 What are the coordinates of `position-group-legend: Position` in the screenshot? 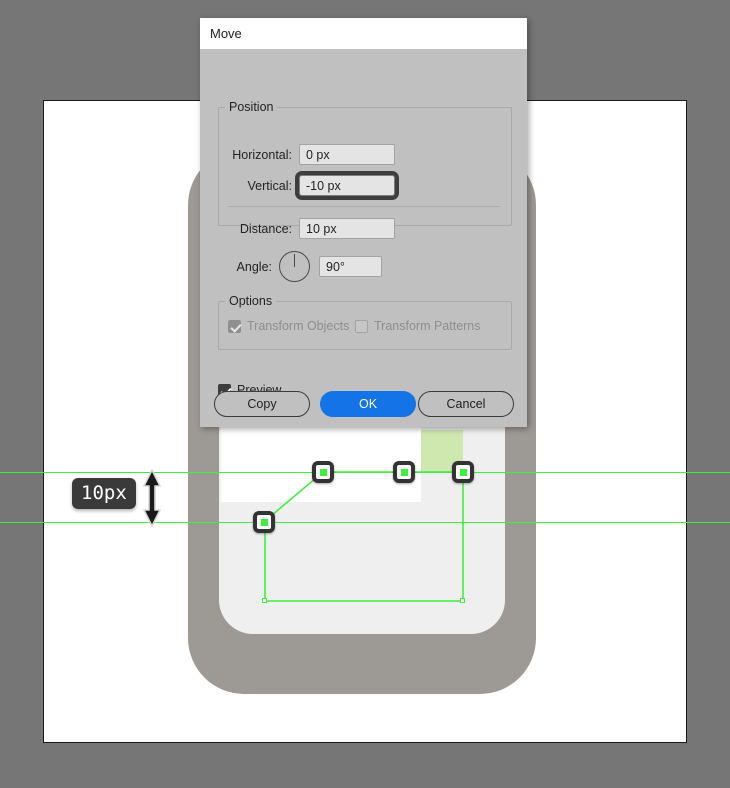 It's located at (251, 107).